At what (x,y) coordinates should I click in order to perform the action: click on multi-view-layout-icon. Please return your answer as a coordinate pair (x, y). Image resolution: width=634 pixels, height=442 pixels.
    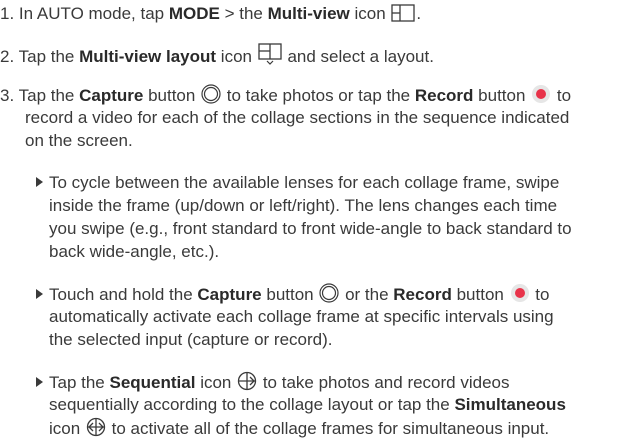
    Looking at the image, I should click on (270, 56).